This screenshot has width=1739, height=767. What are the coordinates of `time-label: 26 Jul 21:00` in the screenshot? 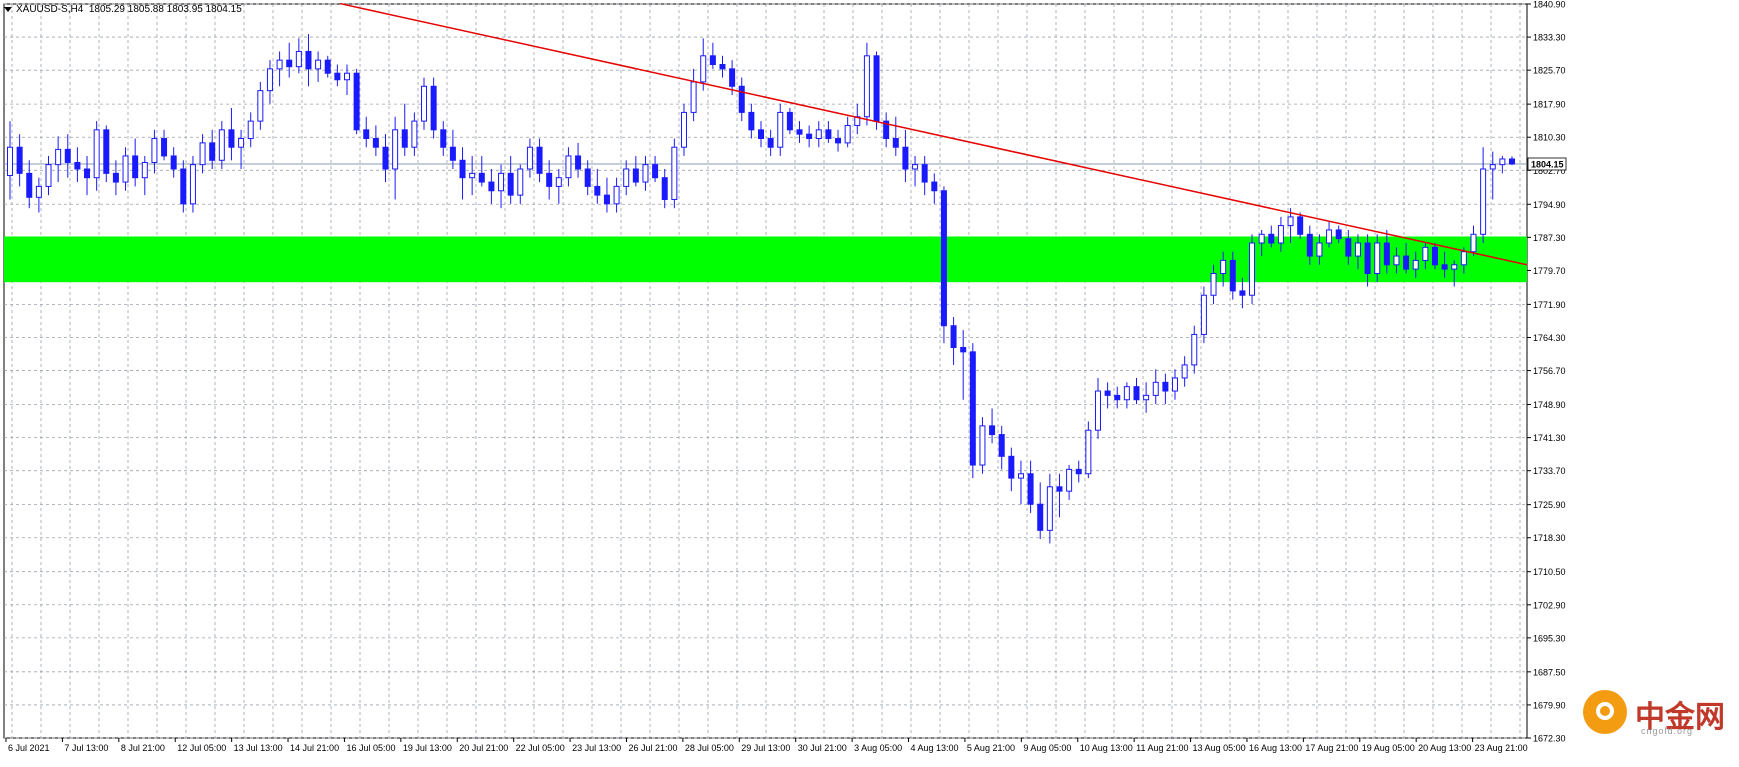 It's located at (652, 748).